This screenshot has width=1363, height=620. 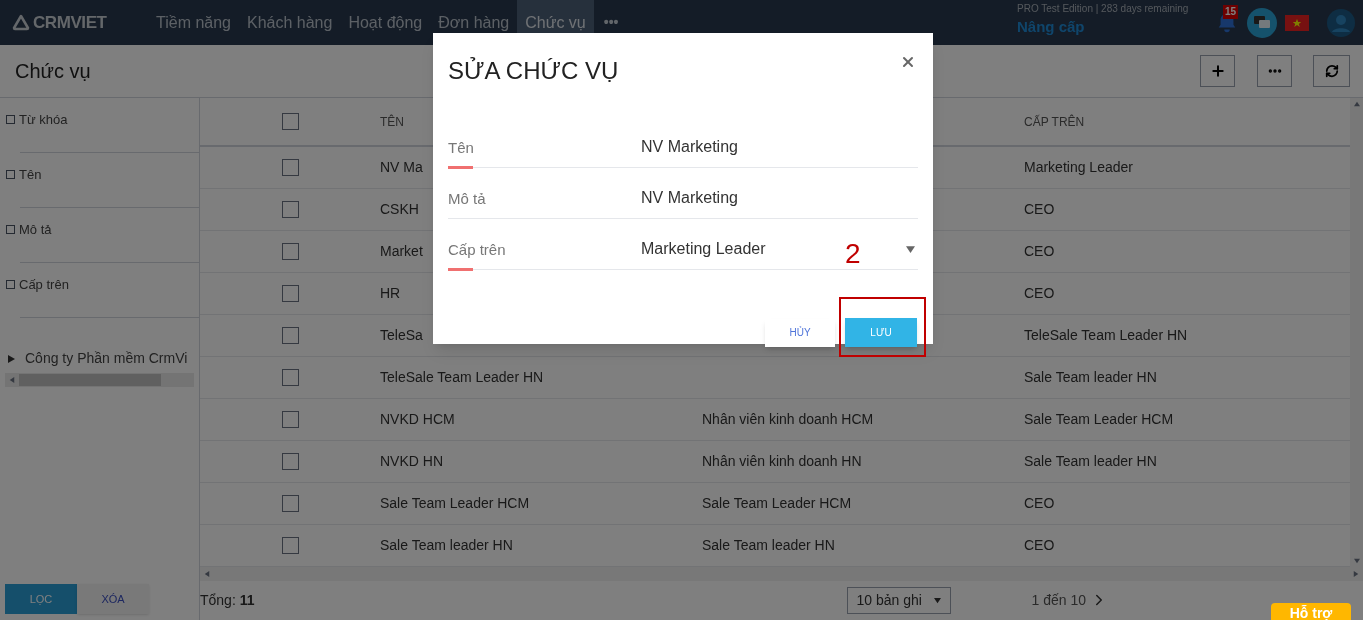 I want to click on table-scrollbar, so click(x=781, y=574).